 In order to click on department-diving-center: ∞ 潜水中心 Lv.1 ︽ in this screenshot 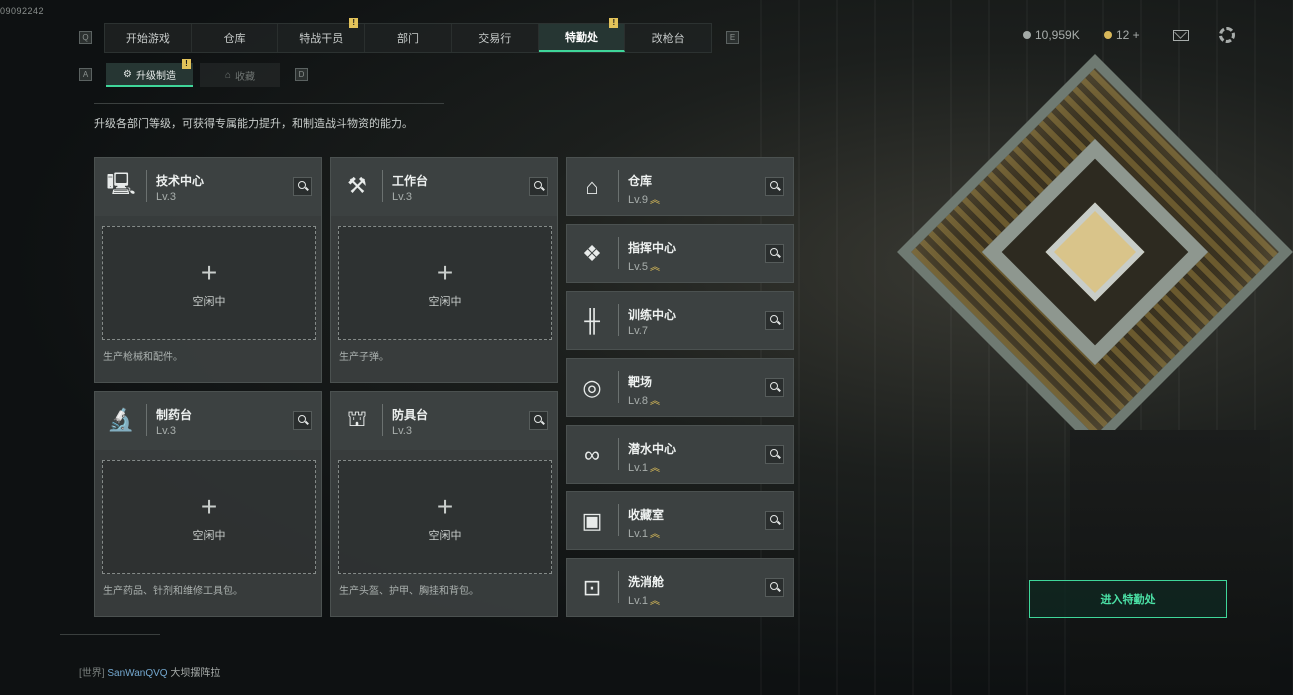, I will do `click(680, 454)`.